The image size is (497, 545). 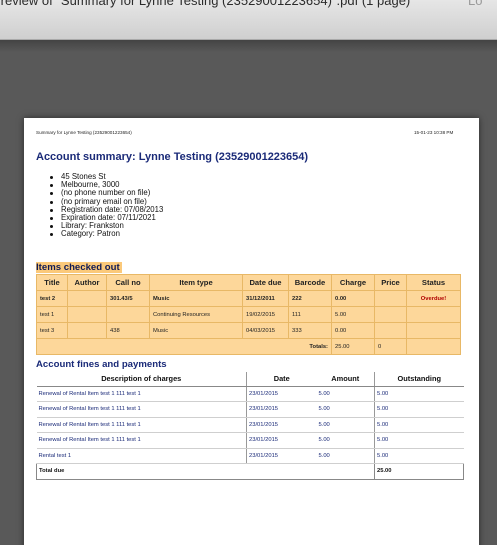 What do you see at coordinates (353, 346) in the screenshot?
I see `totals-charge: 25.00` at bounding box center [353, 346].